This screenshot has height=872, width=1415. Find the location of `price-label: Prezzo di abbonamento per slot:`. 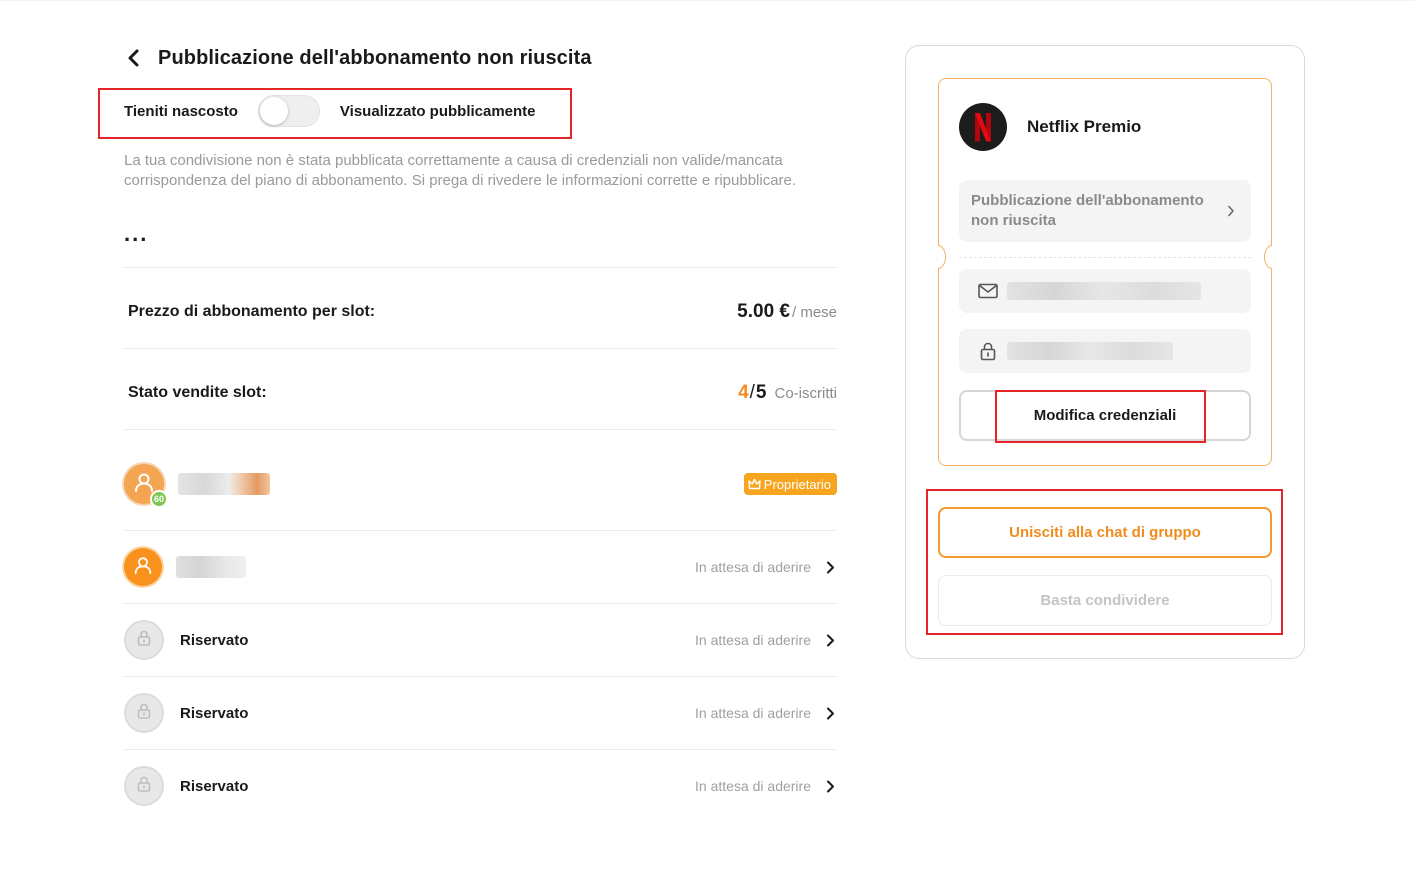

price-label: Prezzo di abbonamento per slot: is located at coordinates (252, 311).